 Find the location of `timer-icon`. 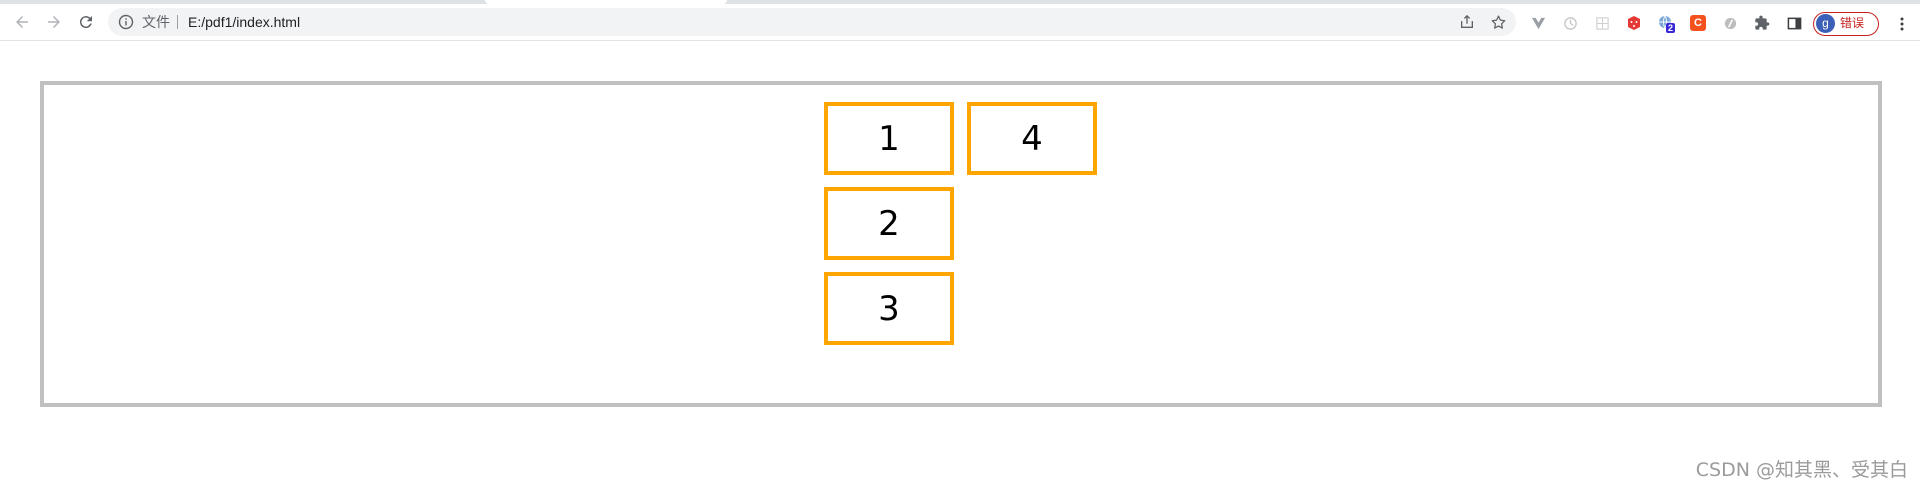

timer-icon is located at coordinates (1570, 23).